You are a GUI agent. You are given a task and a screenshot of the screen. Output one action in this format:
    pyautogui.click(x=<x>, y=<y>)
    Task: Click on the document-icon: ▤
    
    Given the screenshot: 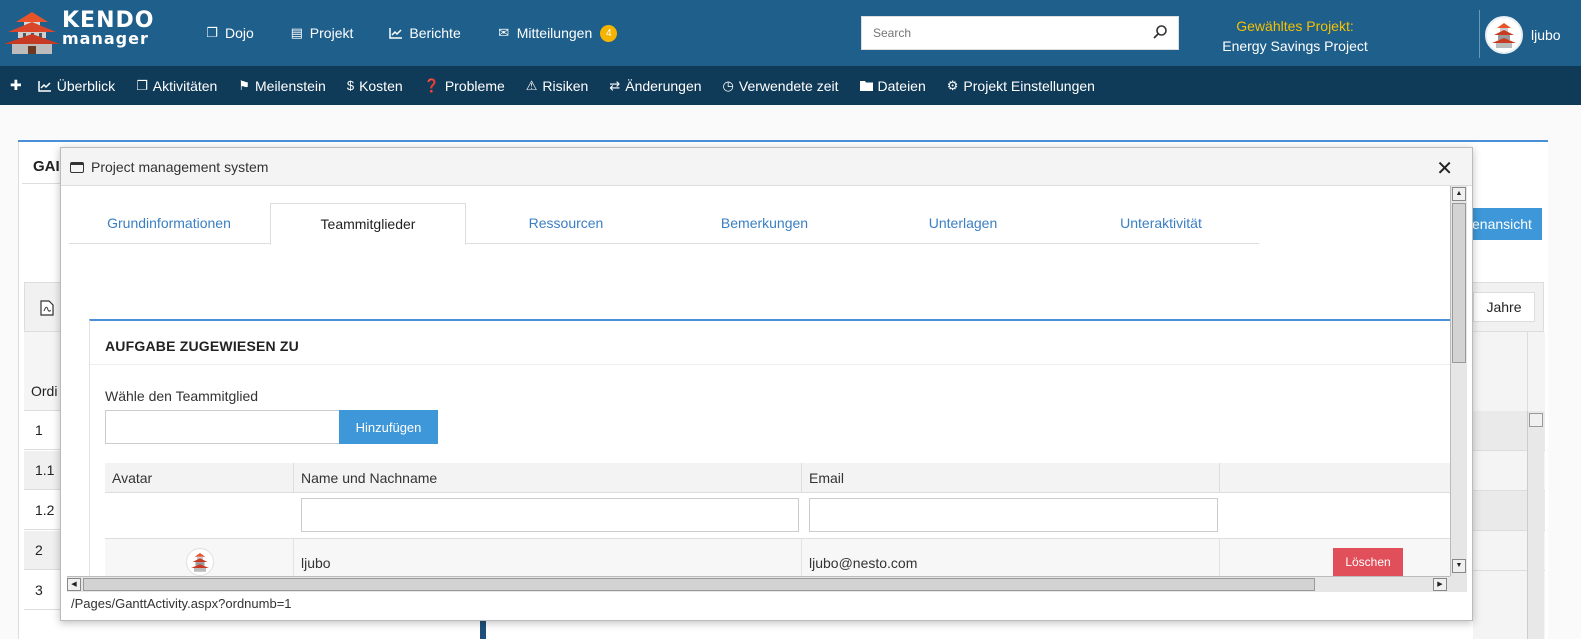 What is the action you would take?
    pyautogui.click(x=296, y=32)
    